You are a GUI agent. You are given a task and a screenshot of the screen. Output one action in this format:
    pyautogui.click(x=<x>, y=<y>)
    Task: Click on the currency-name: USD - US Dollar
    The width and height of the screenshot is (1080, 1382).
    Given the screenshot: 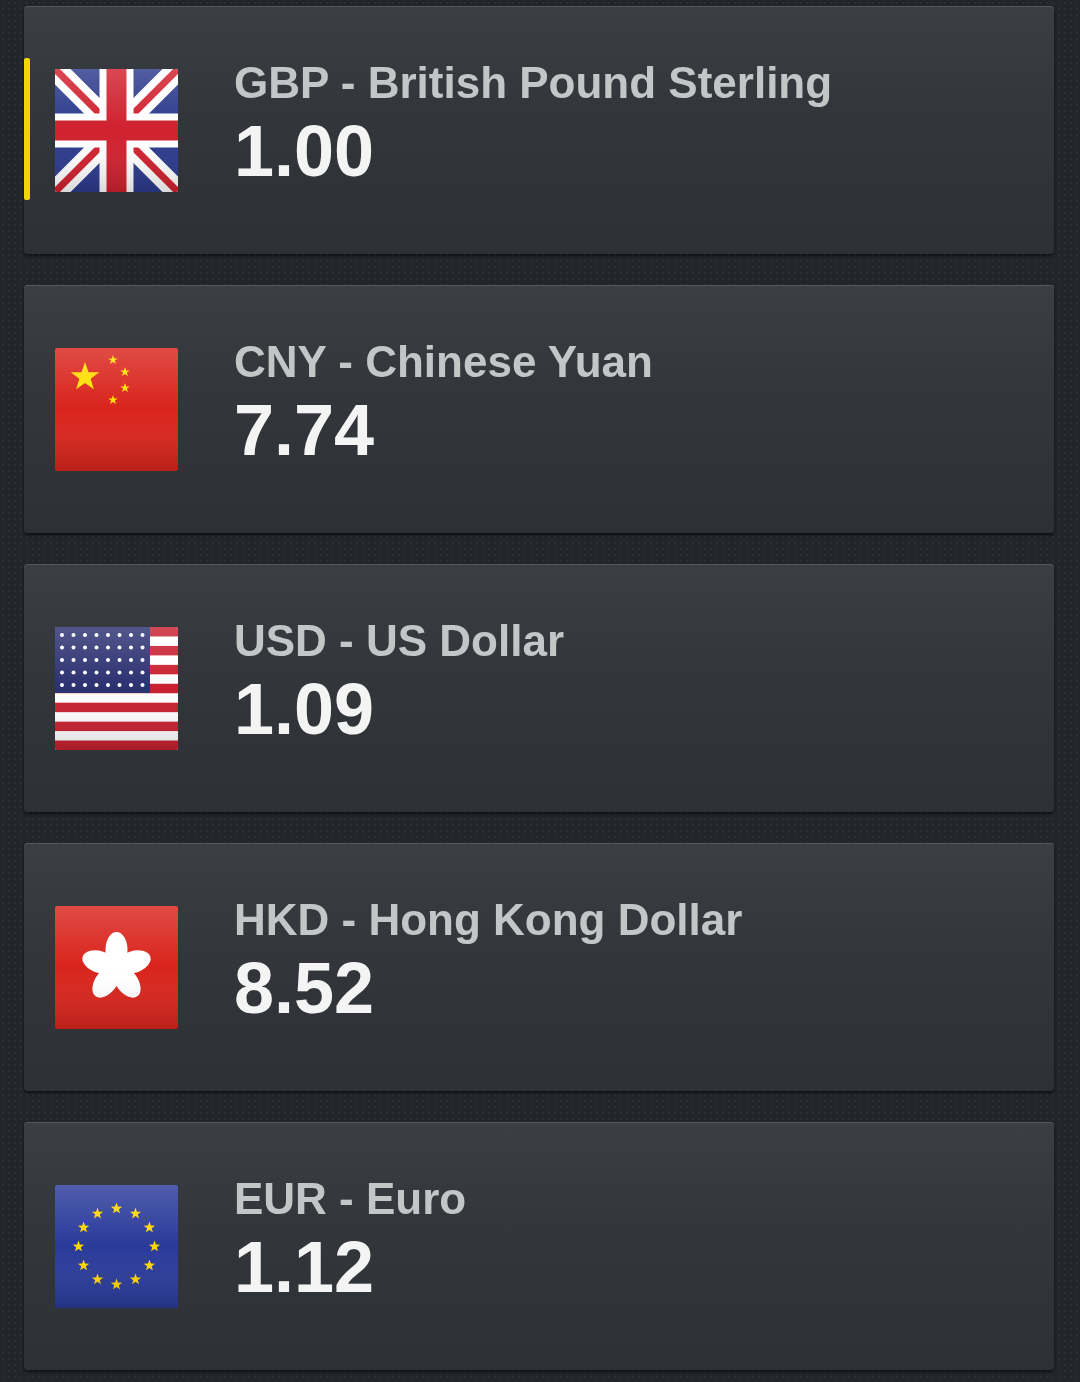 What is the action you would take?
    pyautogui.click(x=399, y=641)
    